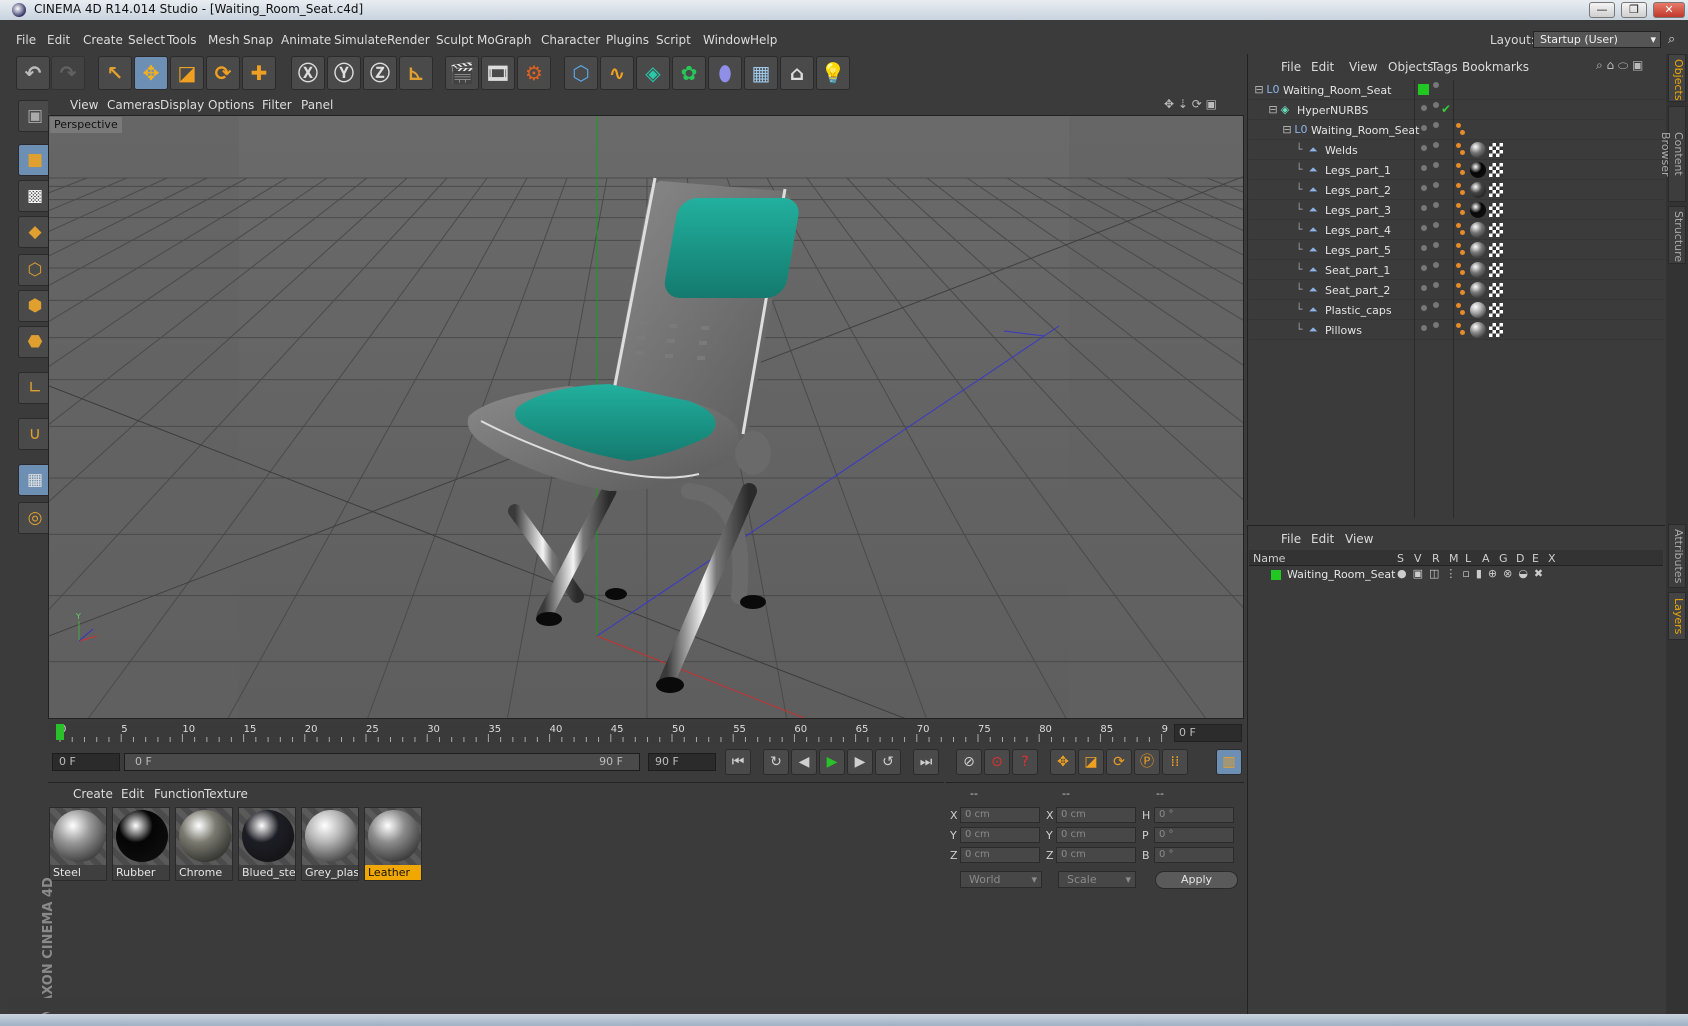 Image resolution: width=1688 pixels, height=1026 pixels. Describe the element at coordinates (277, 105) in the screenshot. I see `viewport-menu-filter: Filter` at that location.